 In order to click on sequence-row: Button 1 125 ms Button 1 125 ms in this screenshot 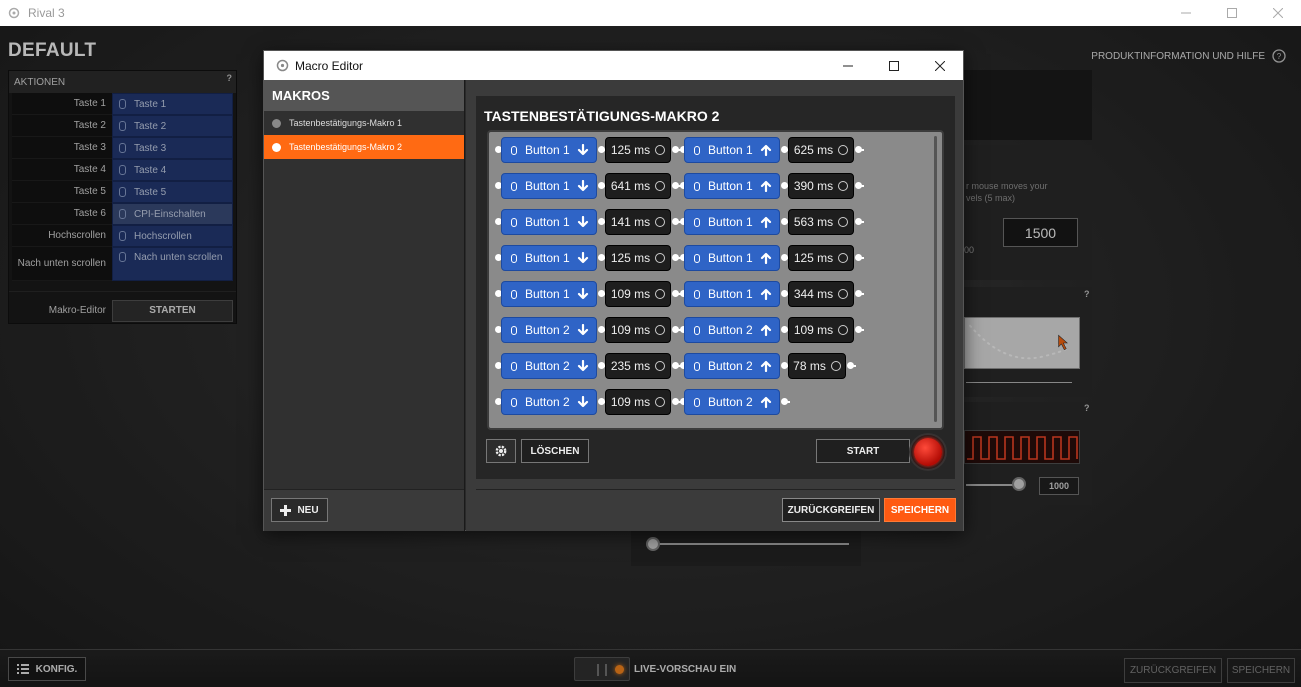, I will do `click(709, 258)`.